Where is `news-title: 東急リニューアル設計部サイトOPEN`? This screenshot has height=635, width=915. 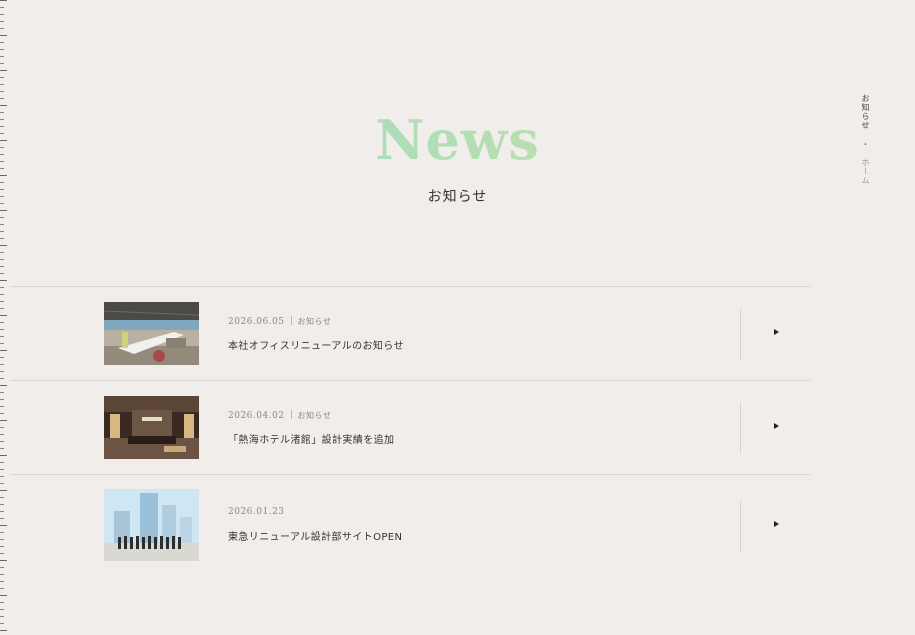 news-title: 東急リニューアル設計部サイトOPEN is located at coordinates (315, 537).